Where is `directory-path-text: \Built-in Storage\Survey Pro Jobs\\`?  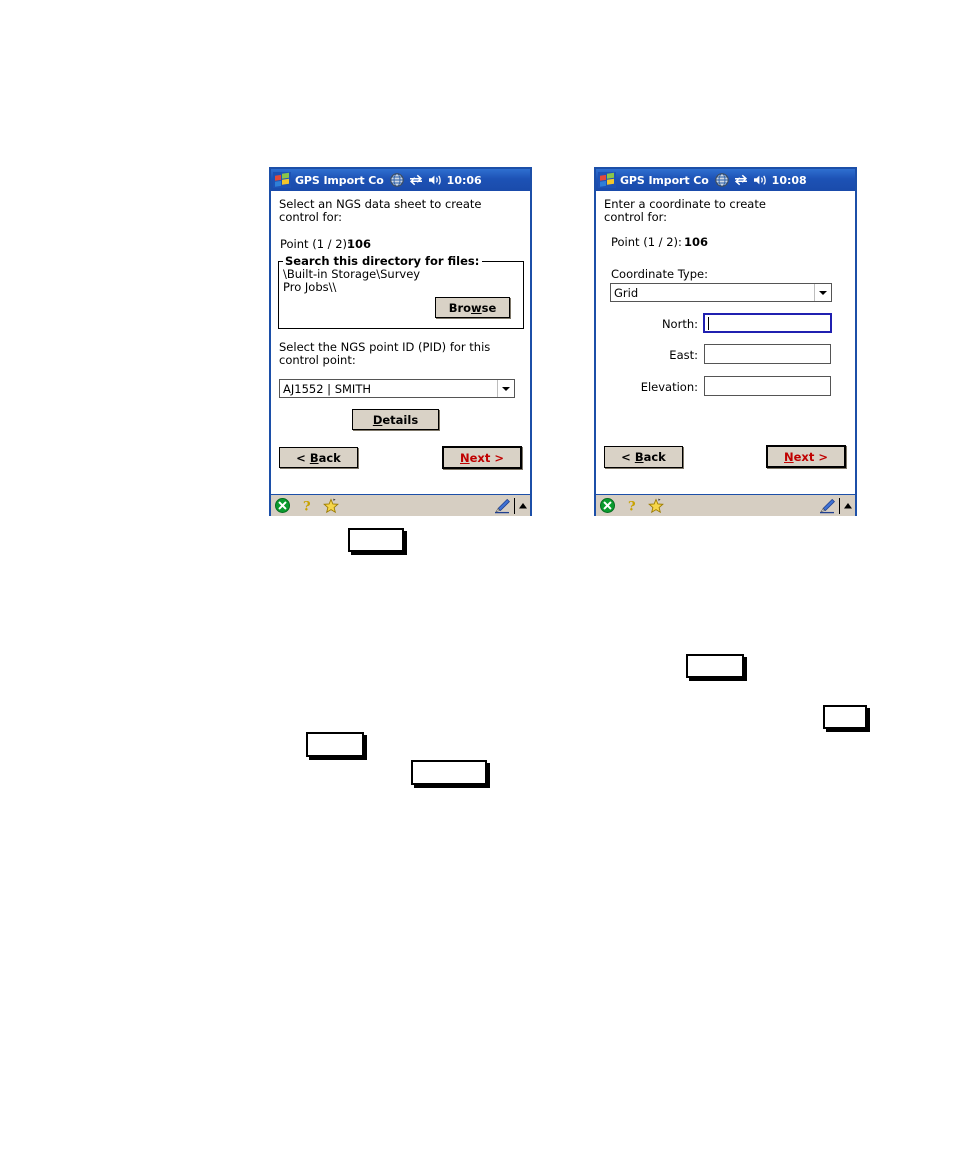
directory-path-text: \Built-in Storage\Survey Pro Jobs\\ is located at coordinates (352, 280).